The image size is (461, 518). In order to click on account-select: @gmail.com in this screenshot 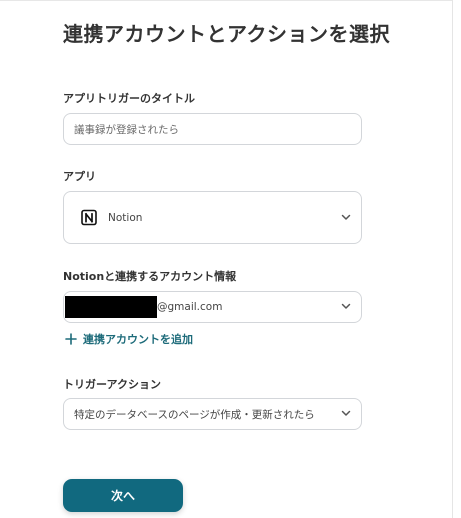, I will do `click(212, 307)`.